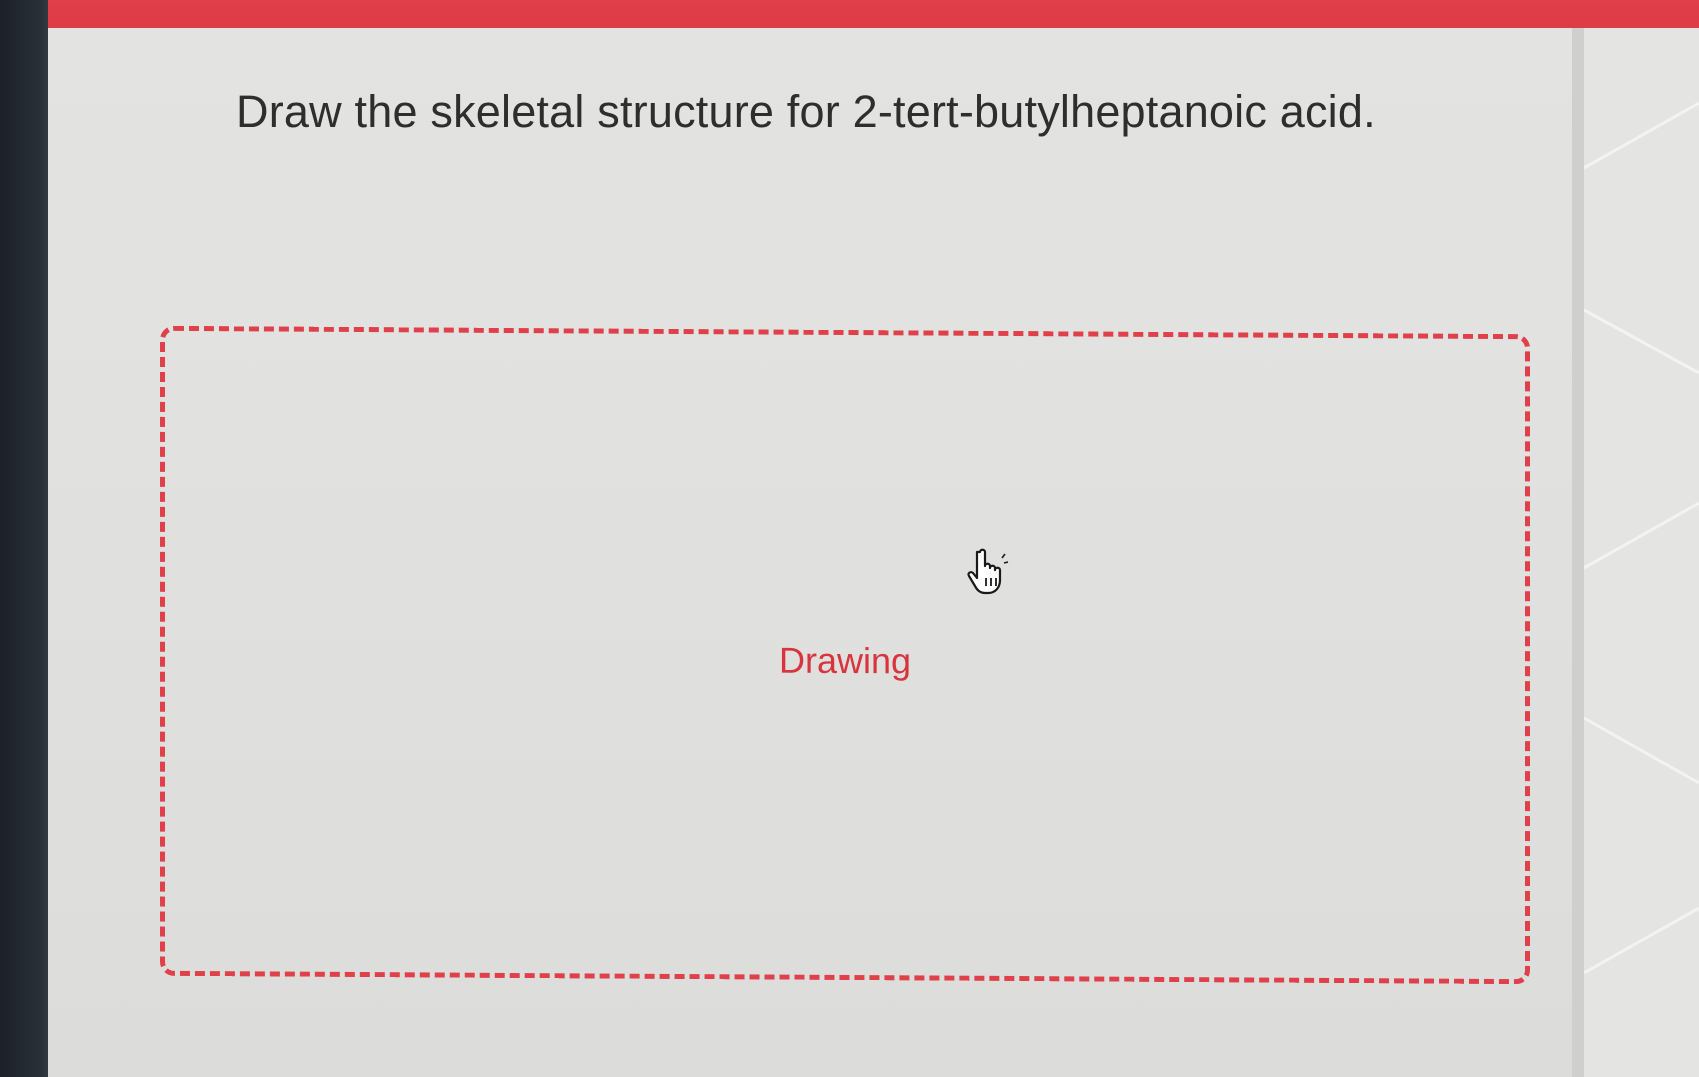 The height and width of the screenshot is (1077, 1699). I want to click on drawing-label: Drawing, so click(845, 660).